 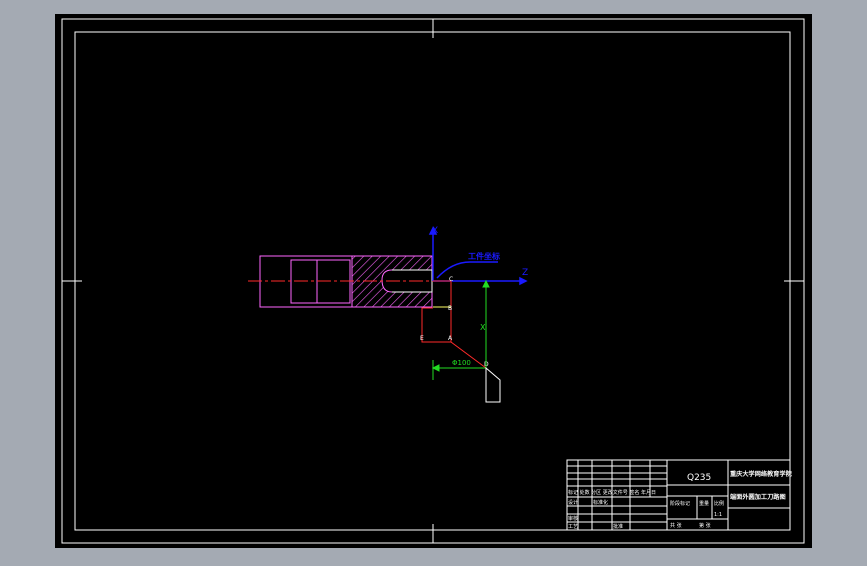 What do you see at coordinates (704, 503) in the screenshot?
I see `svg-text: 重量` at bounding box center [704, 503].